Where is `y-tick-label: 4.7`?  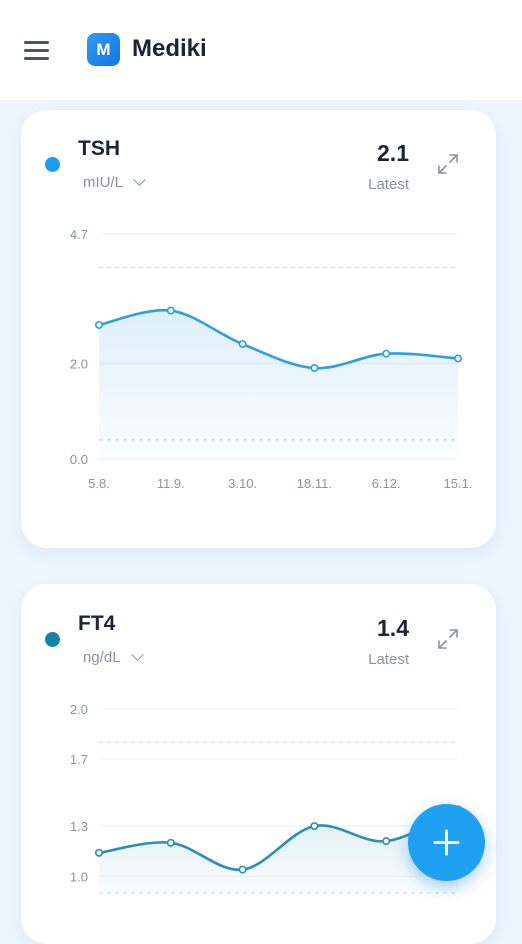 y-tick-label: 4.7 is located at coordinates (79, 234).